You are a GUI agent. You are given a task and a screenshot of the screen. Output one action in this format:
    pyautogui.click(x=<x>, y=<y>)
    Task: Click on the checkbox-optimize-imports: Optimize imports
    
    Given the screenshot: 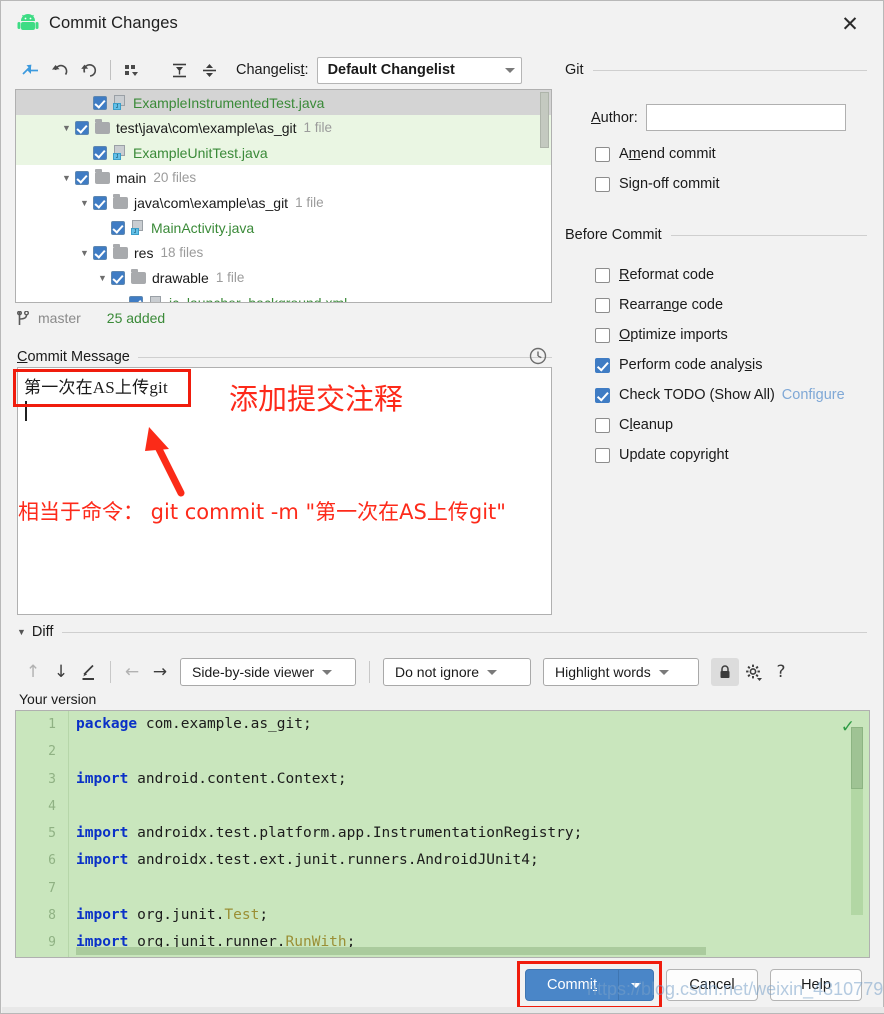 What is the action you would take?
    pyautogui.click(x=661, y=335)
    